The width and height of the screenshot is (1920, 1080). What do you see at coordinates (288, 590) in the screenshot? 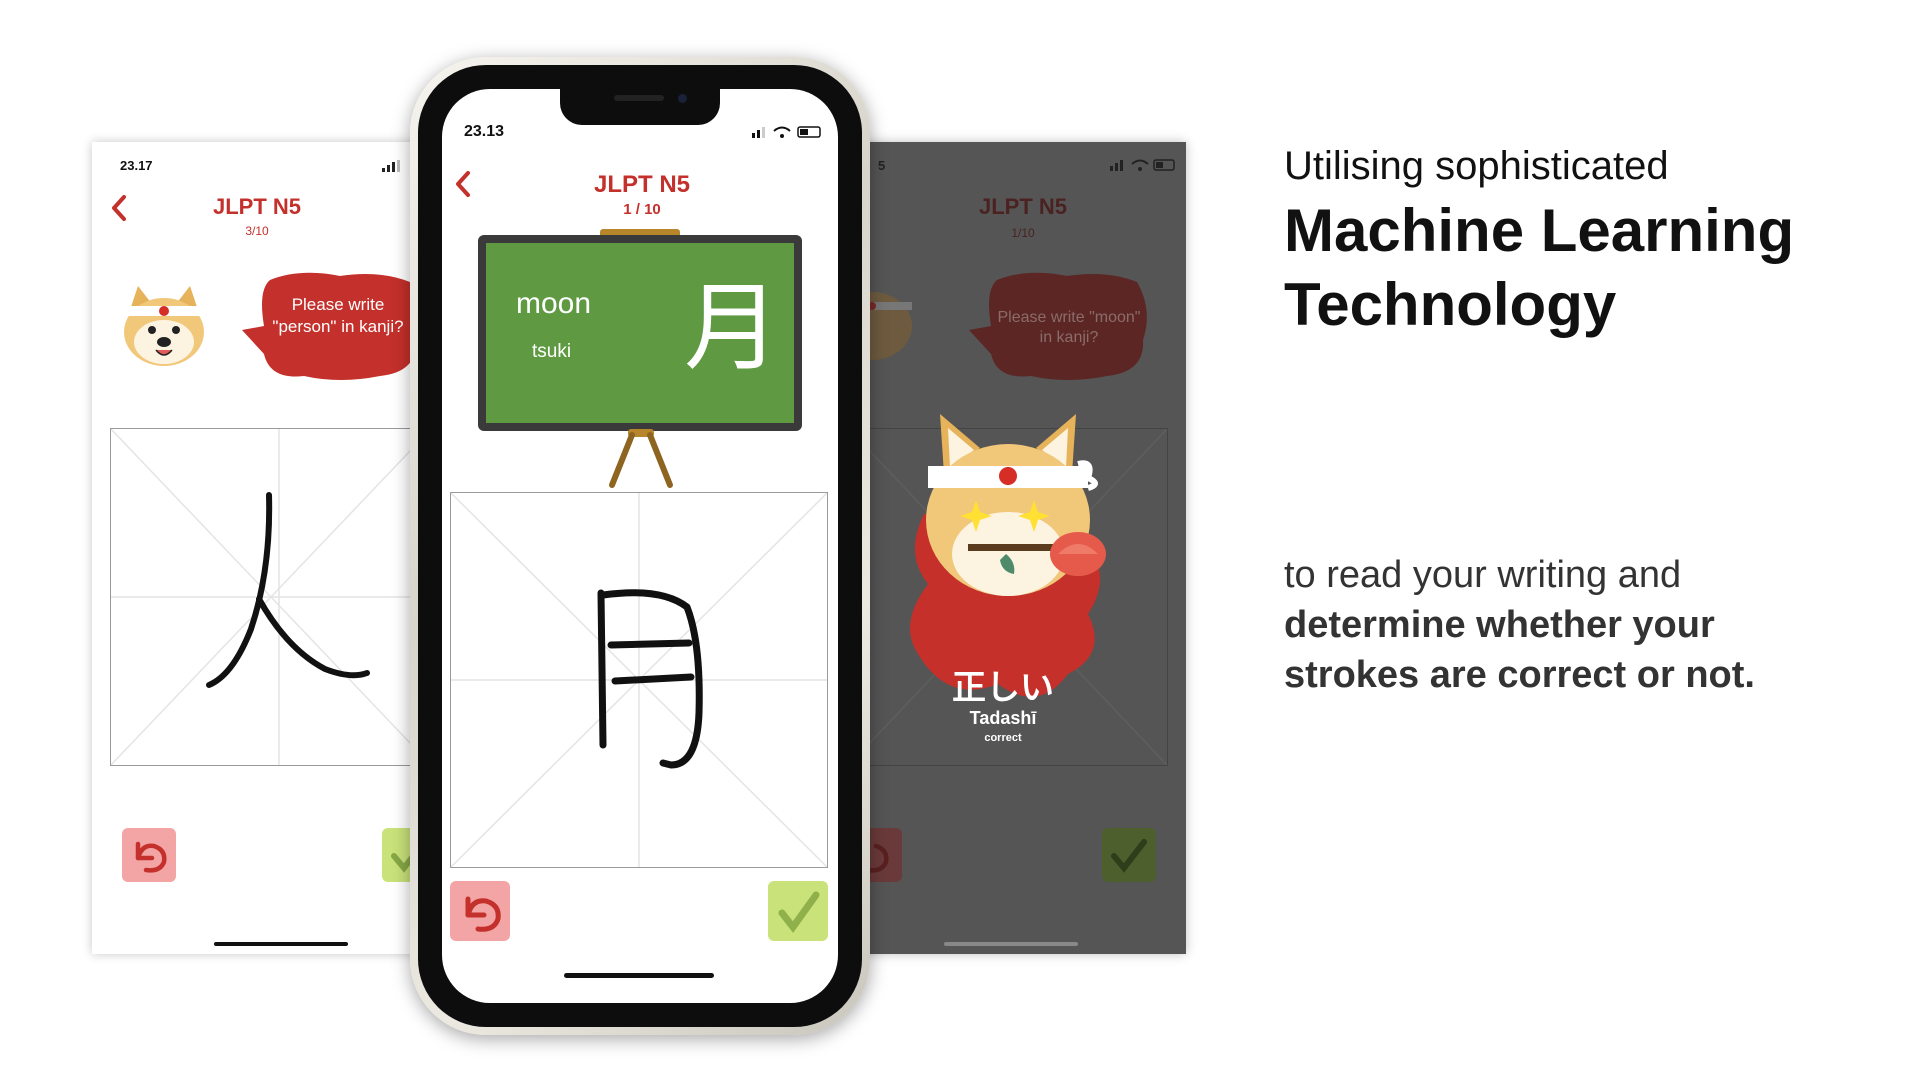
I see `stroke-drawing-person` at bounding box center [288, 590].